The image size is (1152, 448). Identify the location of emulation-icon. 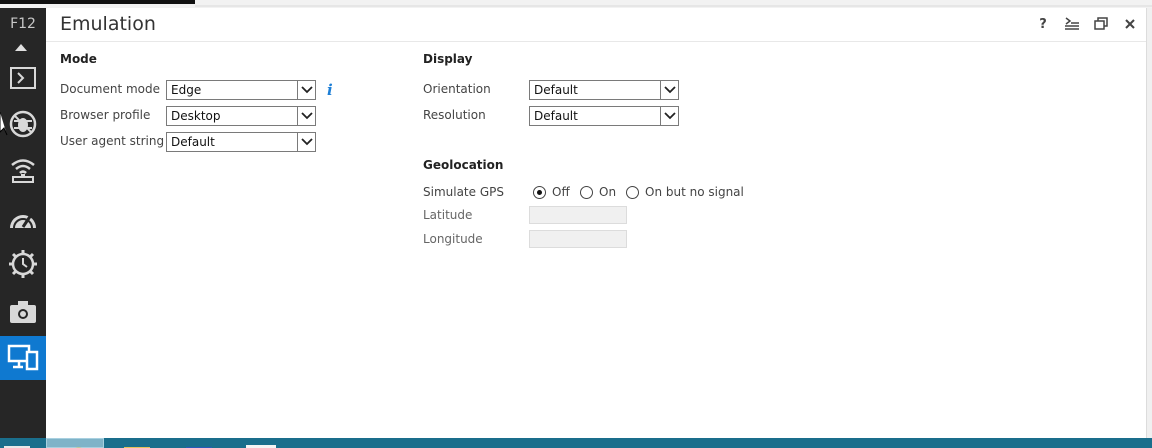
(23, 357).